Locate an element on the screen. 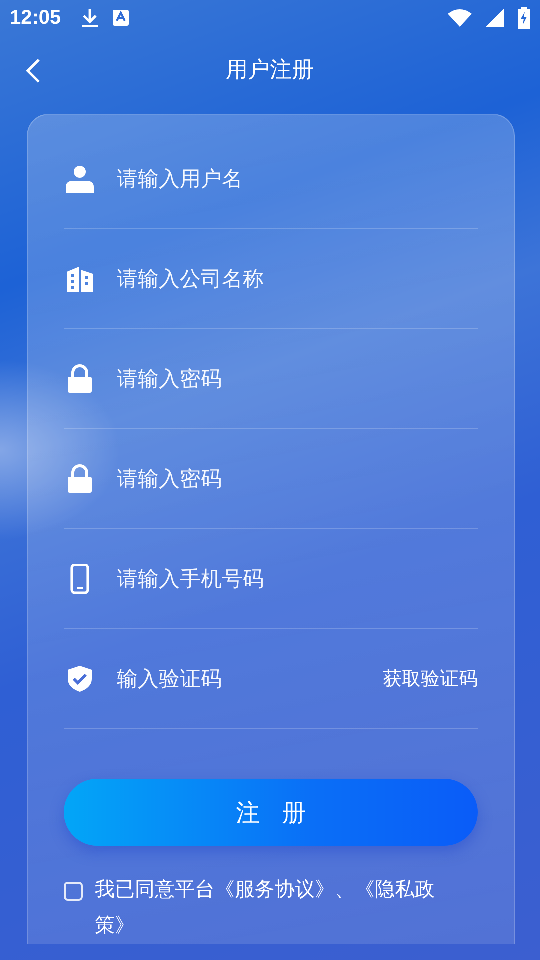 The height and width of the screenshot is (960, 540). input-field: 输入验证码 is located at coordinates (239, 678).